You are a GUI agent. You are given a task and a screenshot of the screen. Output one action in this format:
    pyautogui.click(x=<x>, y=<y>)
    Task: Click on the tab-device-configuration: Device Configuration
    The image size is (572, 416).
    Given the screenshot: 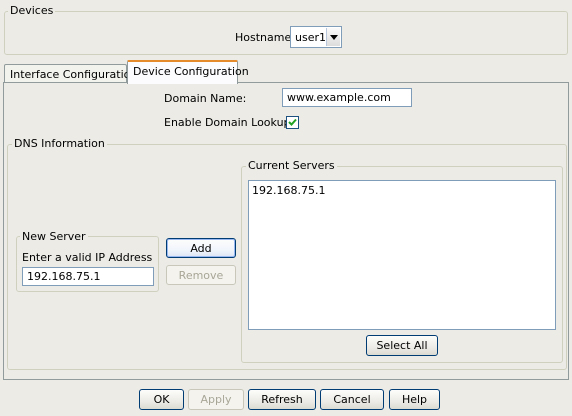 What is the action you would take?
    pyautogui.click(x=188, y=72)
    